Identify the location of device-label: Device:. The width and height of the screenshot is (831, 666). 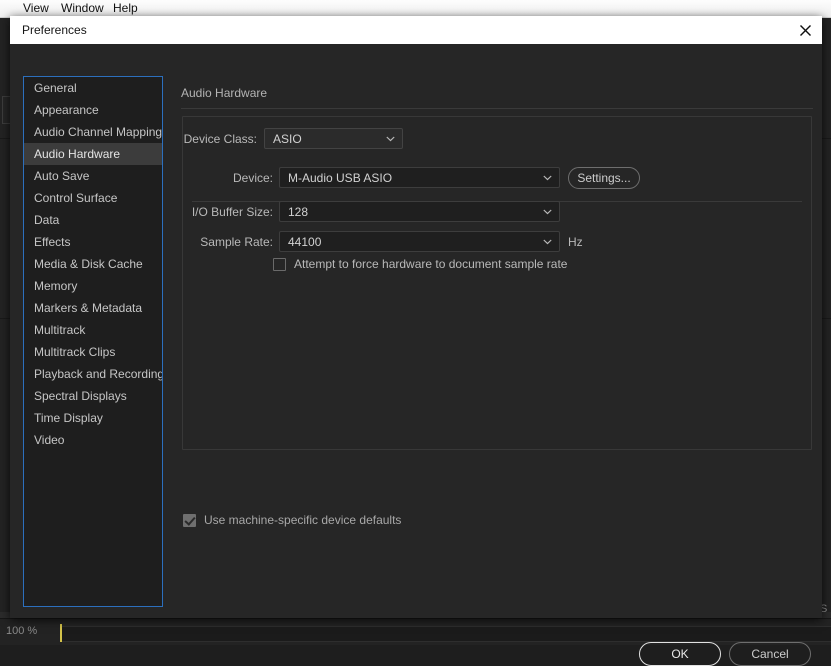
(252, 178).